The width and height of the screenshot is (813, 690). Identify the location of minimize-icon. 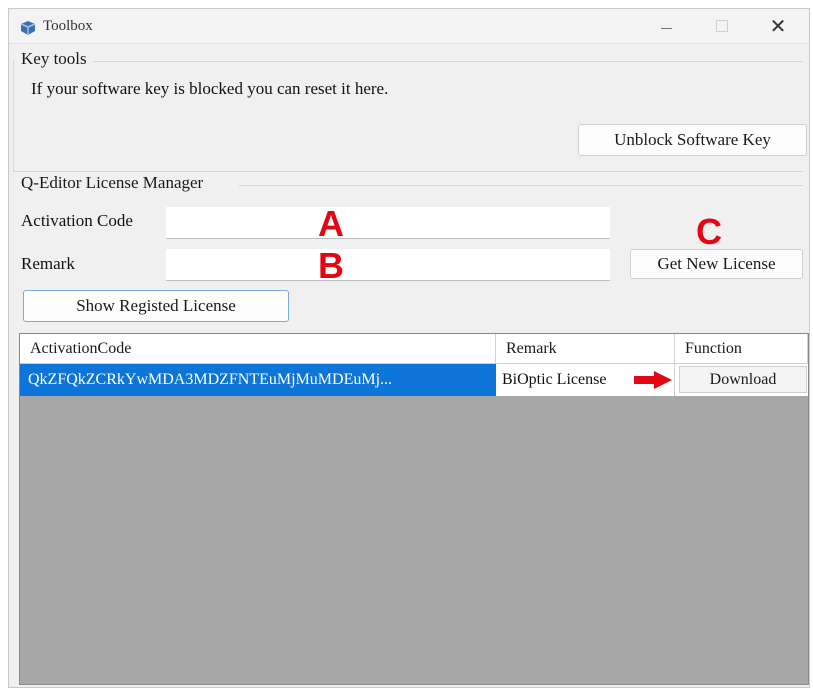
(666, 28).